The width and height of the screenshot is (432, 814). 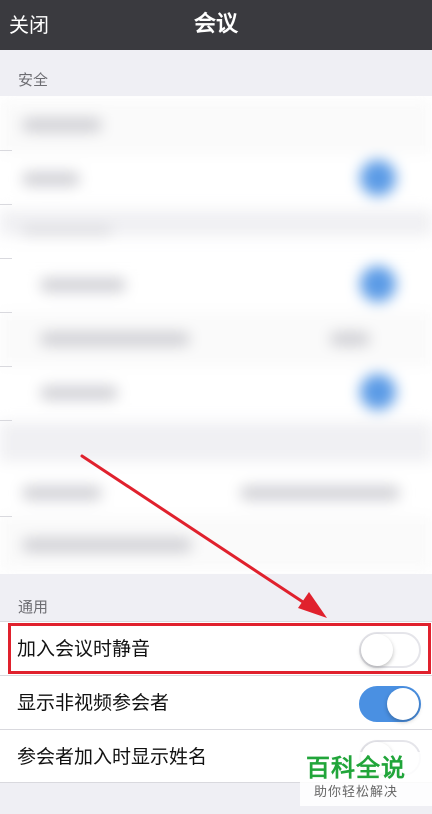 I want to click on annotation-arrow-icon, so click(x=203, y=536).